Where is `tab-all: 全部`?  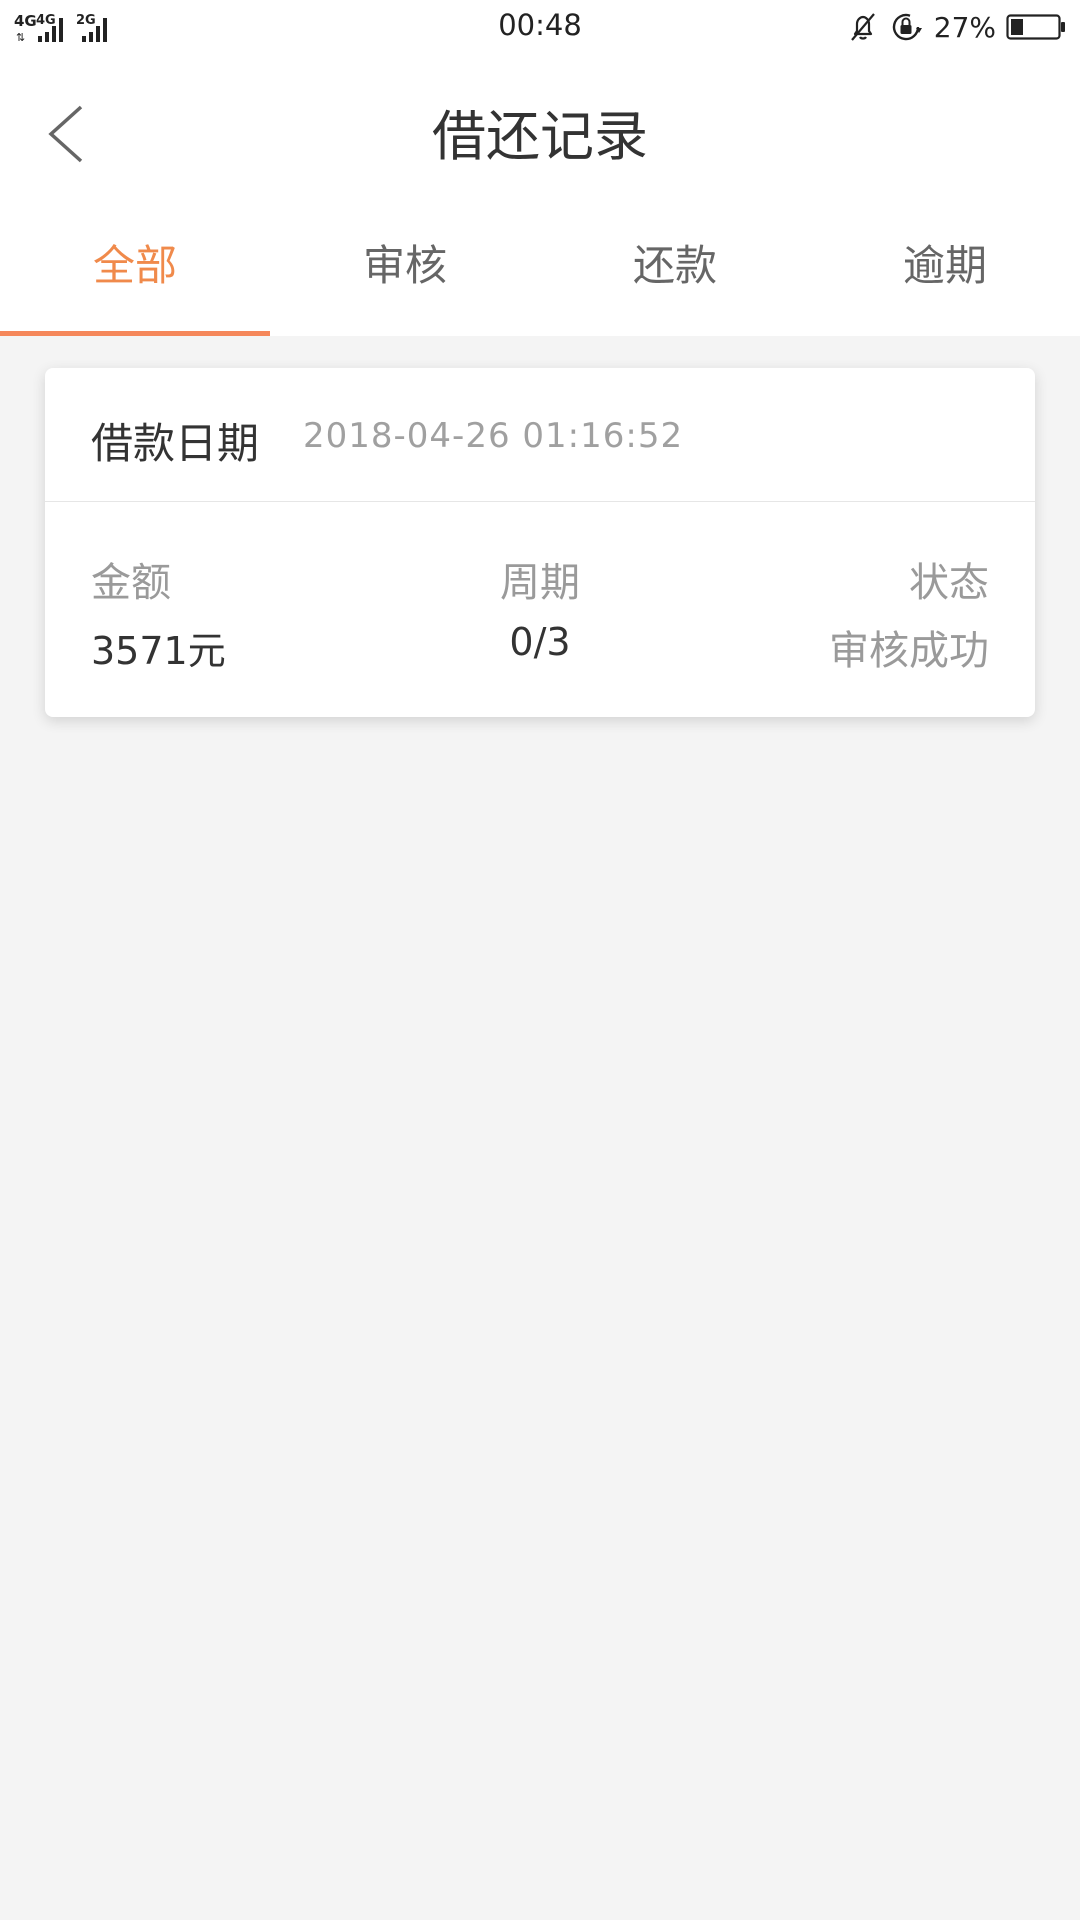 tab-all: 全部 is located at coordinates (135, 270).